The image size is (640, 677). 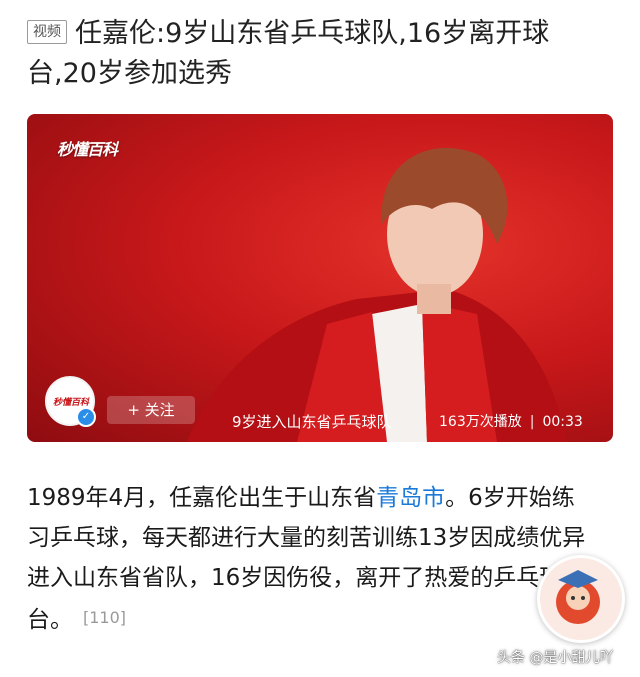 What do you see at coordinates (202, 498) in the screenshot?
I see `article-text-1: 1989年4月，任嘉伦出生于山东省` at bounding box center [202, 498].